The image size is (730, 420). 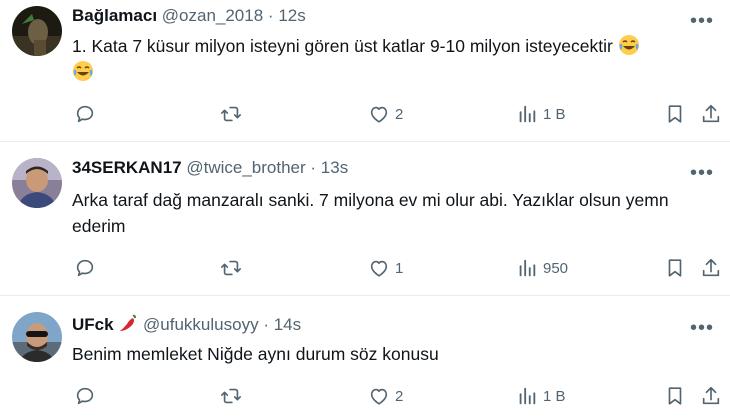 What do you see at coordinates (399, 268) in the screenshot?
I see `like-count: 1` at bounding box center [399, 268].